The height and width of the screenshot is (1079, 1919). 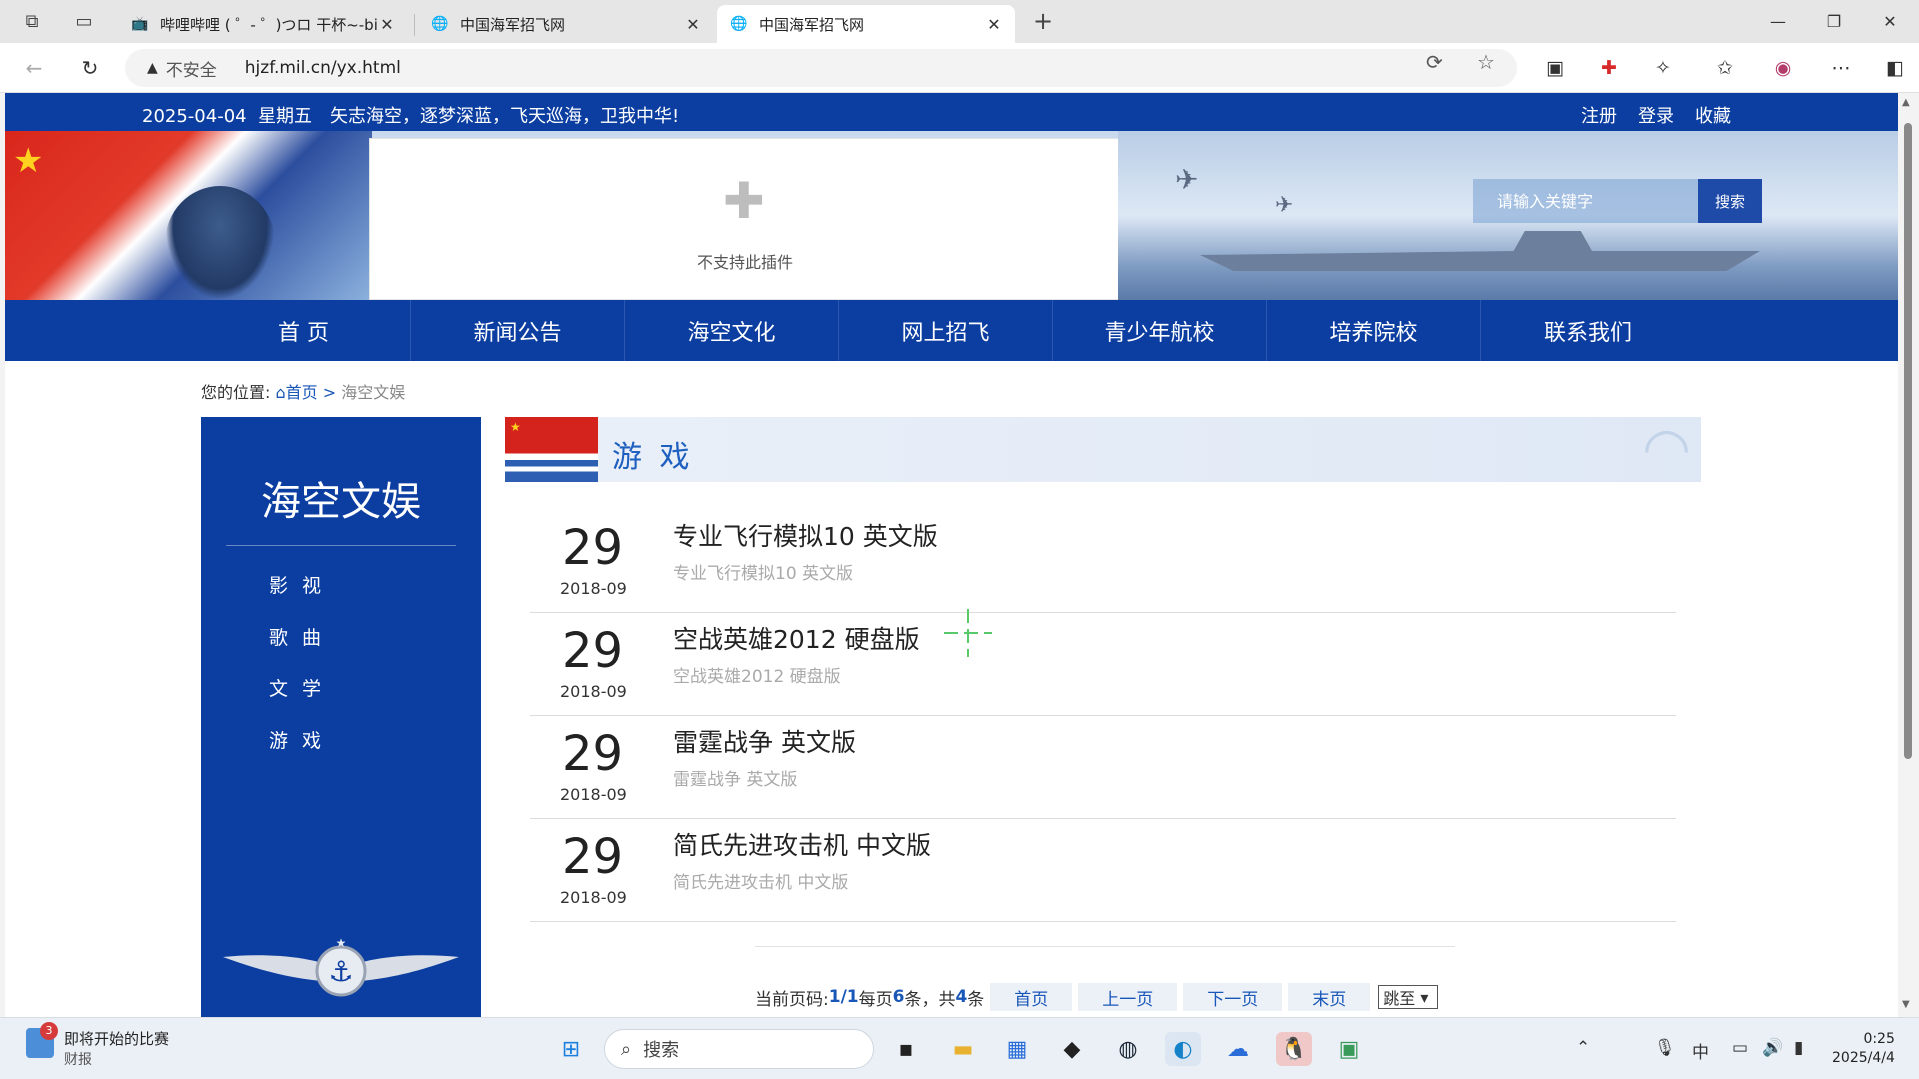 What do you see at coordinates (1906, 1004) in the screenshot?
I see `scroll-down-icon: ▼` at bounding box center [1906, 1004].